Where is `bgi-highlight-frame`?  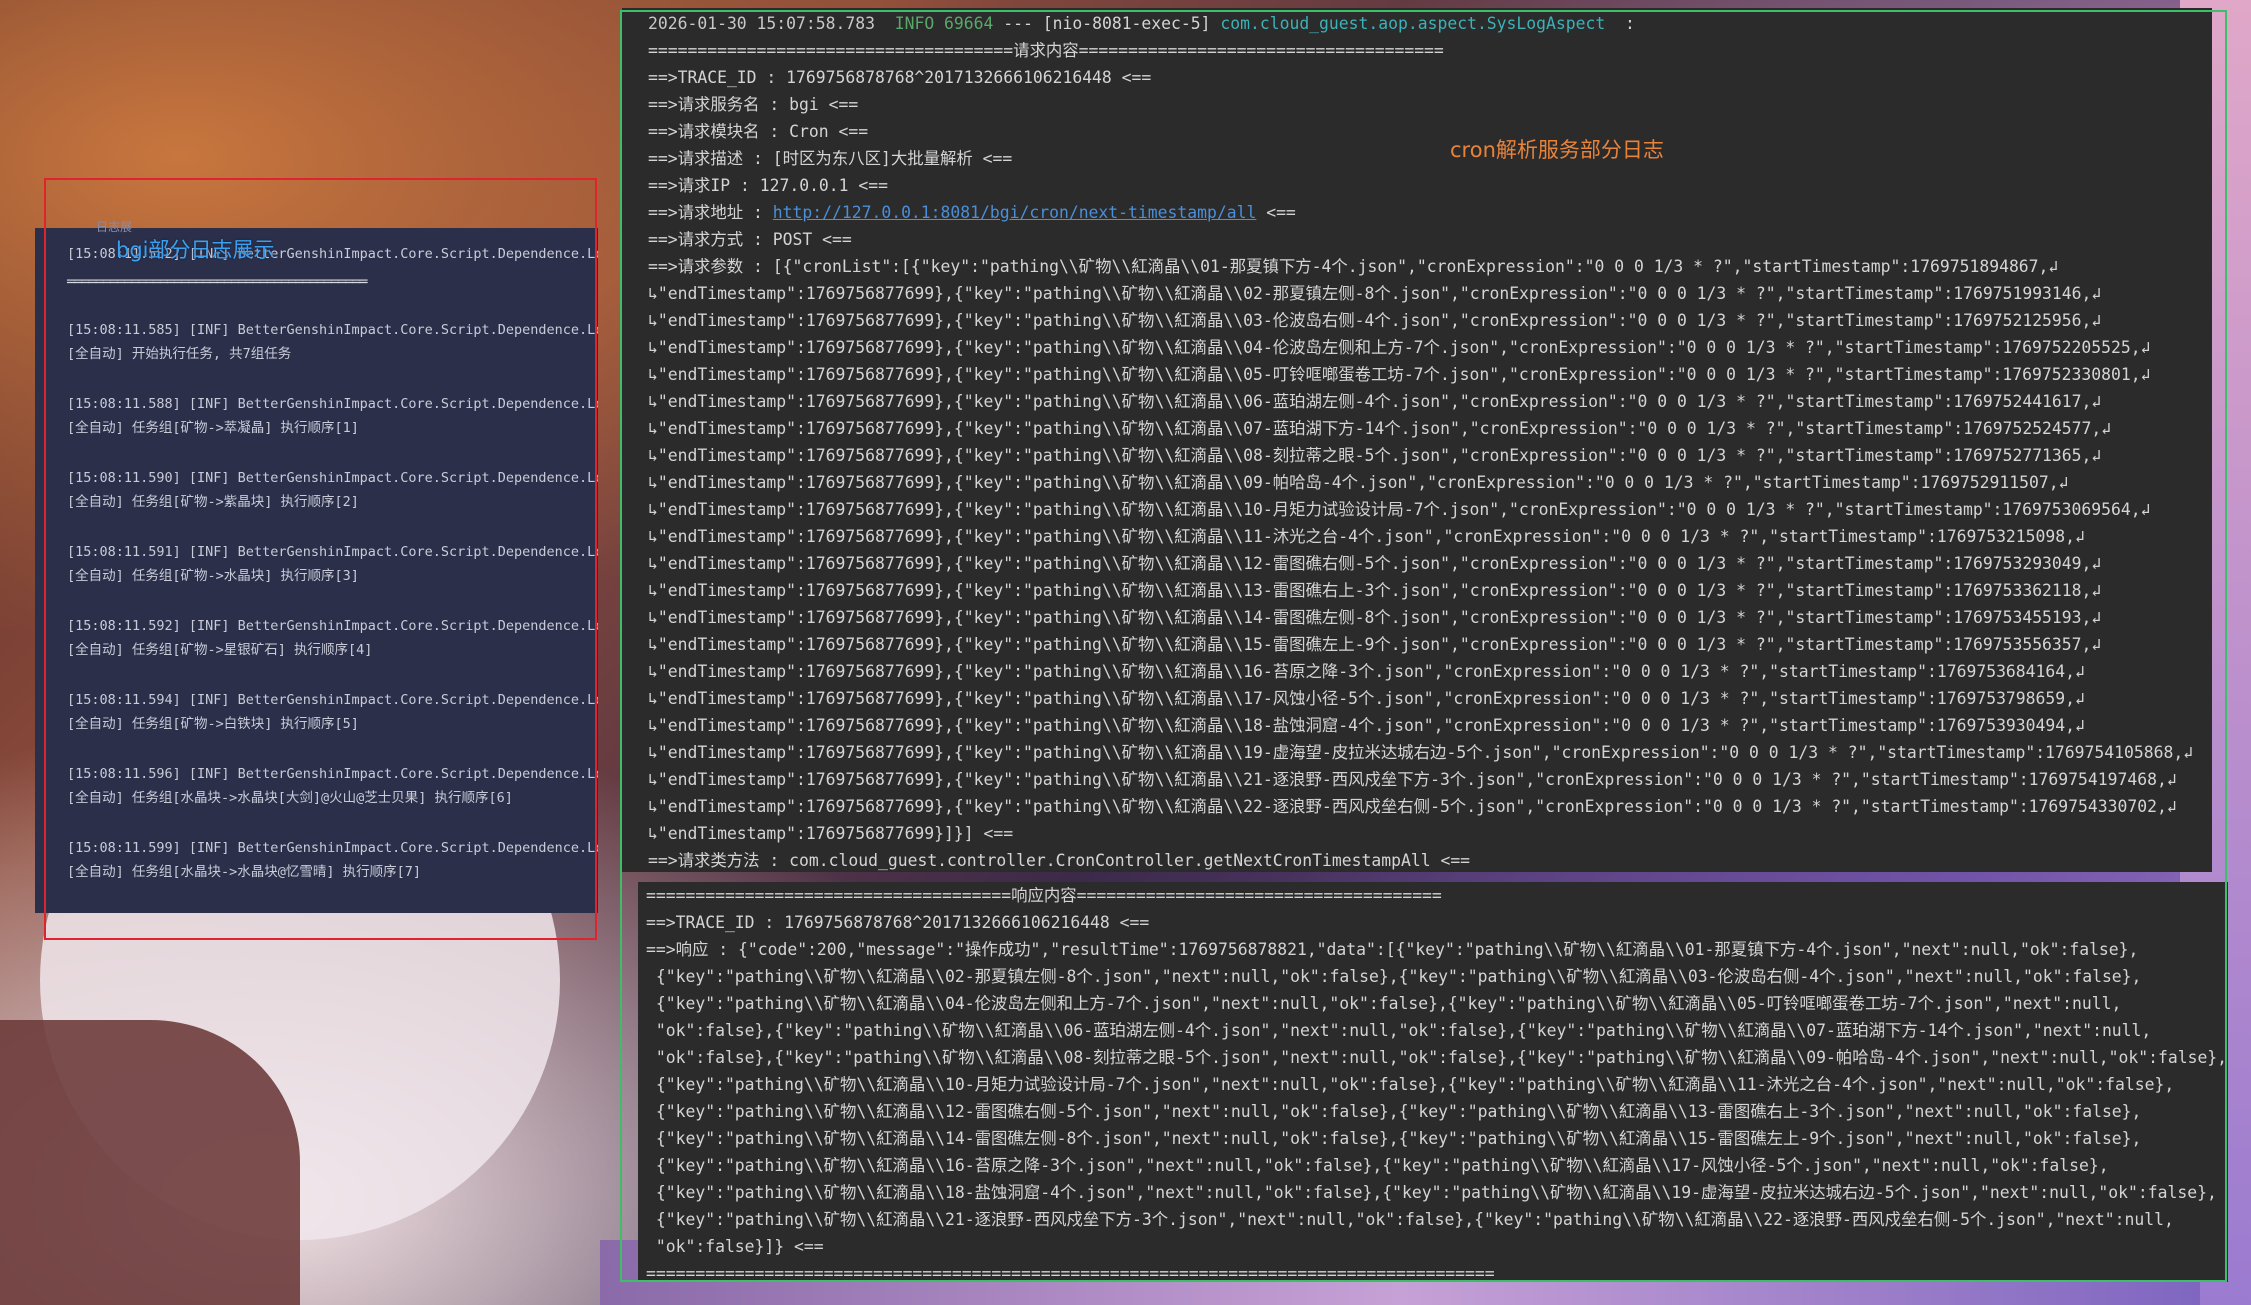
bgi-highlight-frame is located at coordinates (320, 559).